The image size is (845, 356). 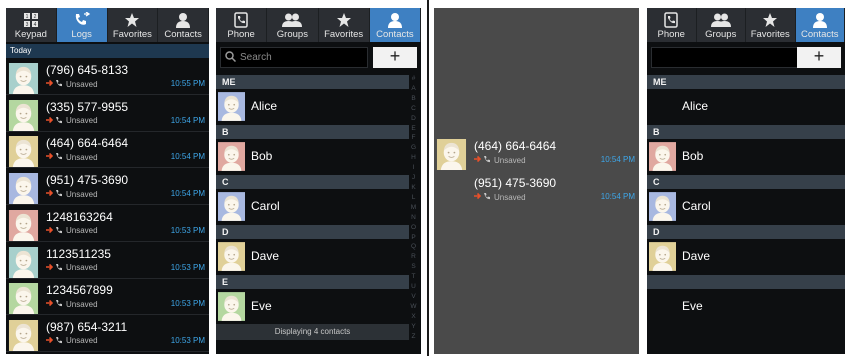 I want to click on index-letter: S, so click(x=413, y=267).